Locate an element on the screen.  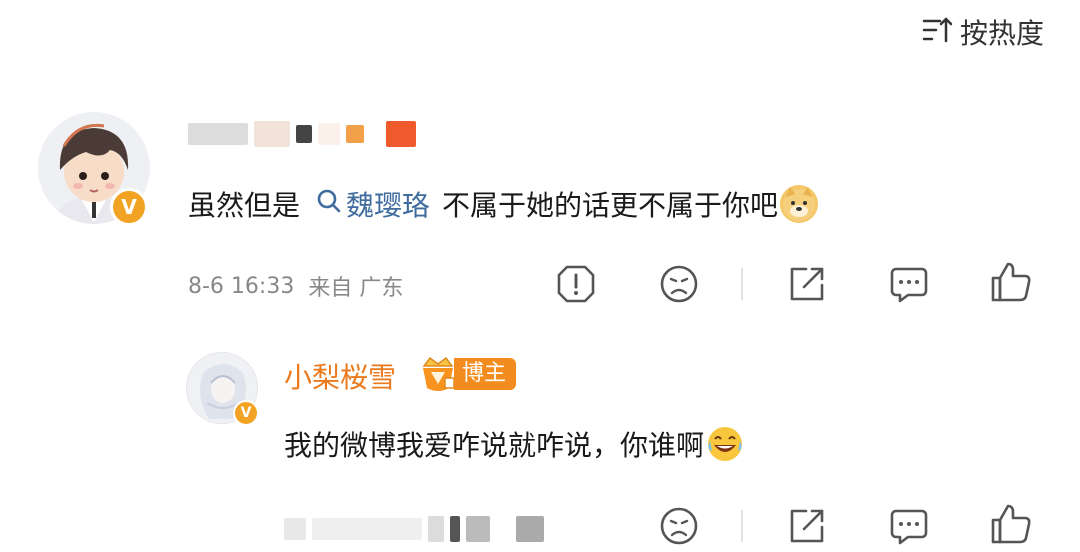
reply-button is located at coordinates (909, 284).